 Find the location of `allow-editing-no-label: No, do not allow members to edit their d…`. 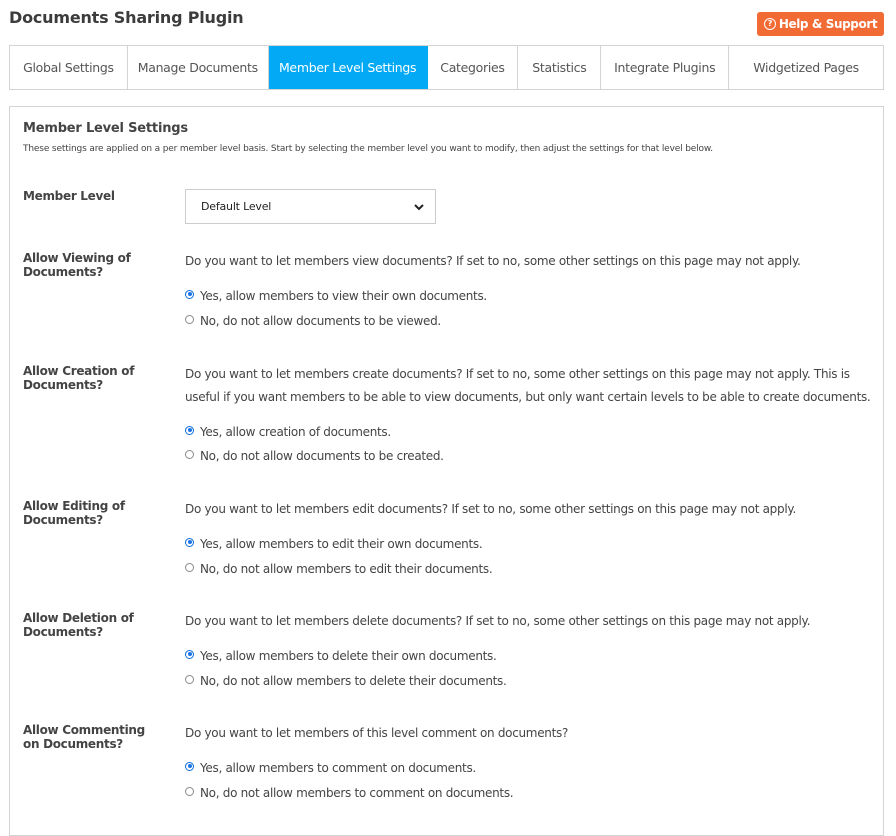

allow-editing-no-label: No, do not allow members to edit their d… is located at coordinates (346, 569).